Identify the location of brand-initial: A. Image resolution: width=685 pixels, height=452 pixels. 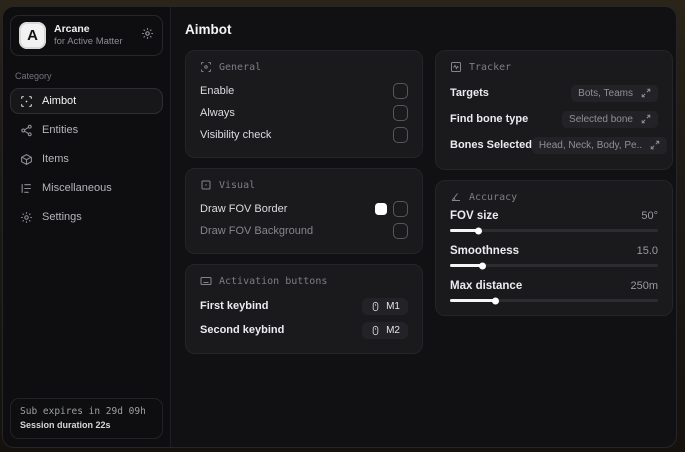
(32, 35).